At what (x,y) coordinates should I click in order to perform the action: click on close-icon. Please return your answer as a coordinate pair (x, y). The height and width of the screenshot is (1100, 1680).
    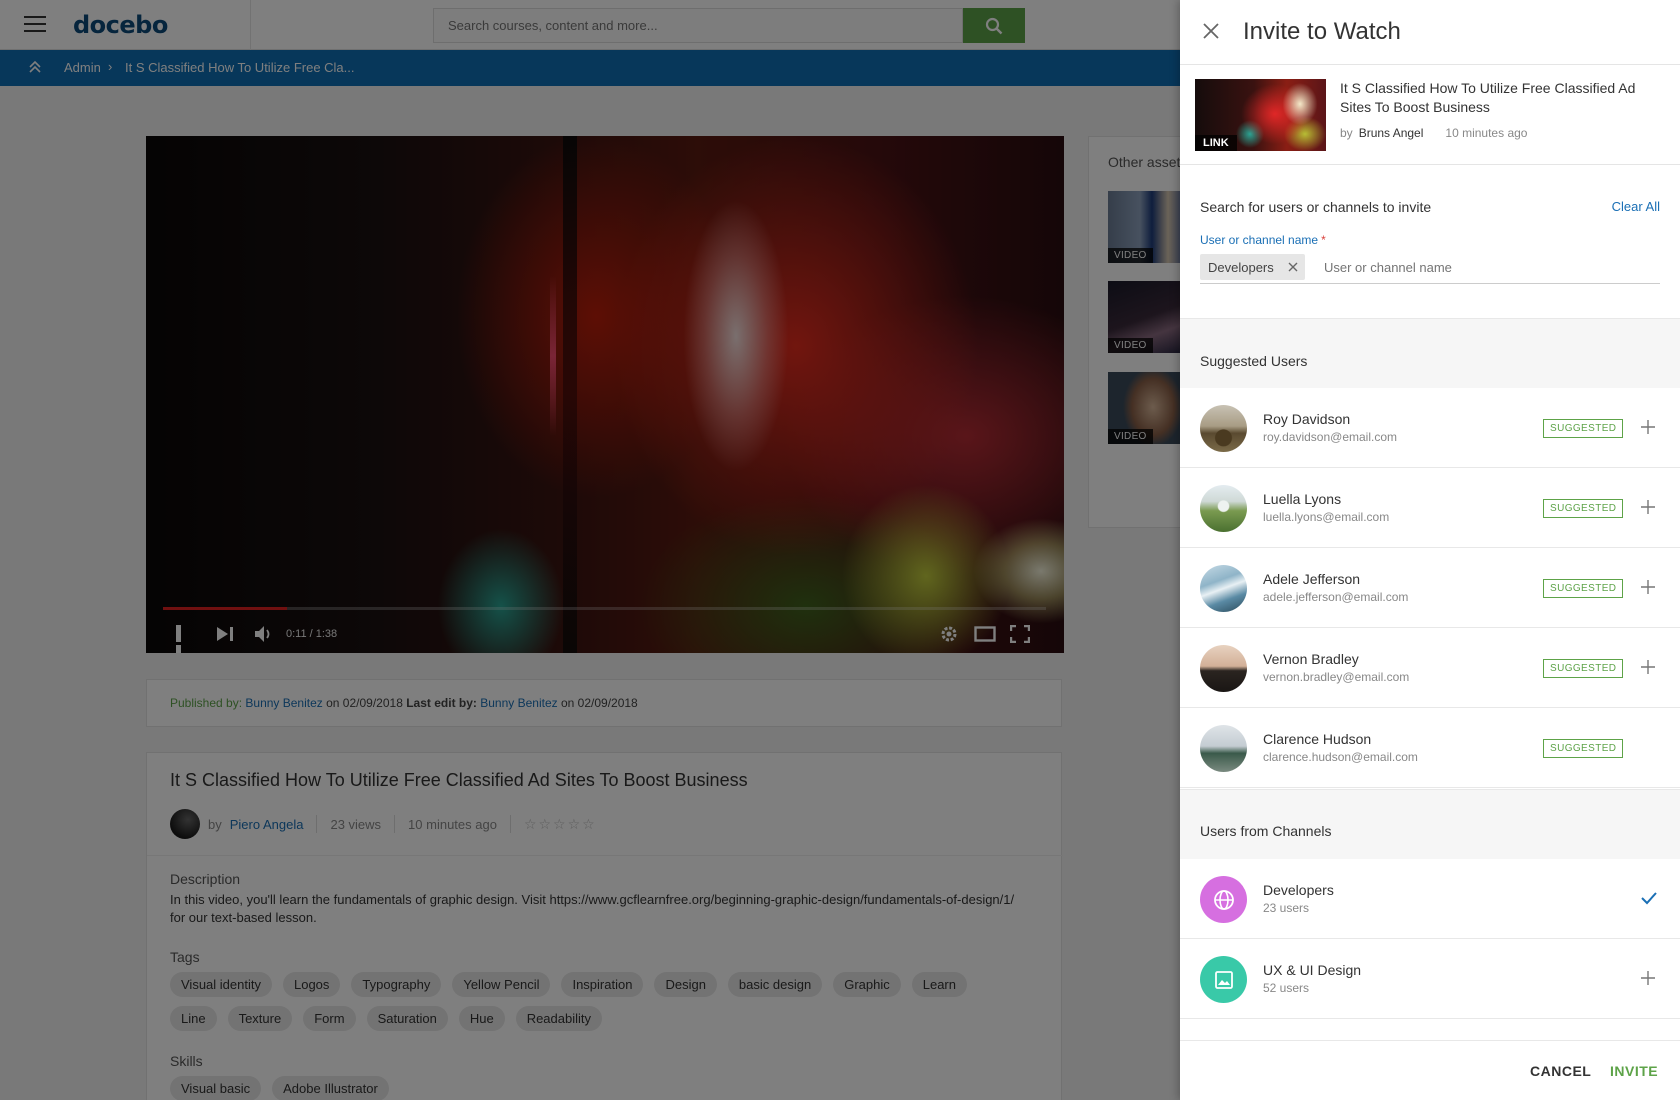
    Looking at the image, I should click on (1211, 31).